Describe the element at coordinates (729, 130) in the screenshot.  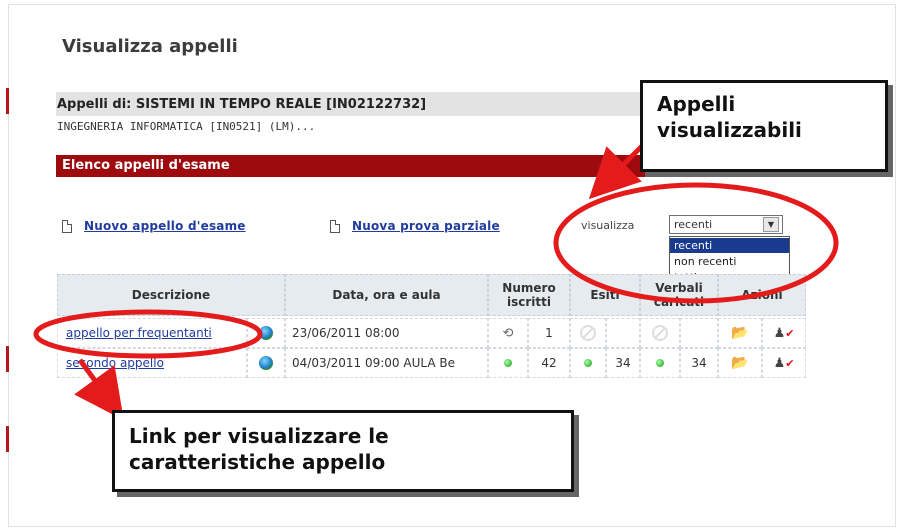
I see `callout-line: visualizzabili` at that location.